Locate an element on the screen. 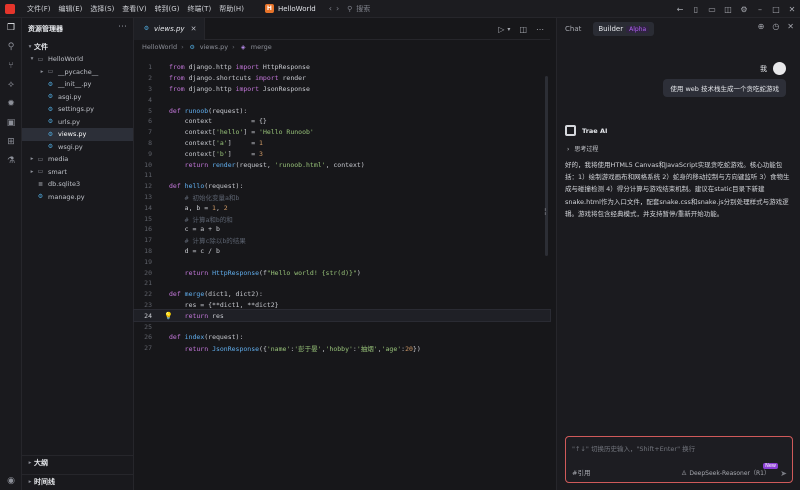 The image size is (800, 490). breadcrumb-item: views.py is located at coordinates (214, 47).